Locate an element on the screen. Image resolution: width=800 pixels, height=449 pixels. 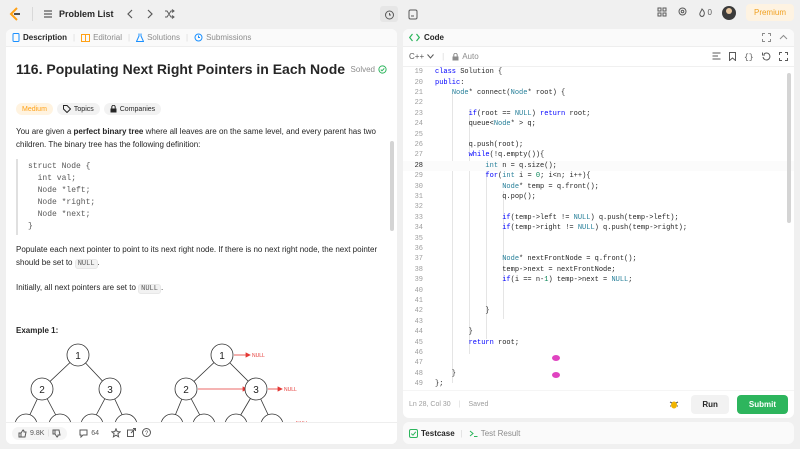
tab-testcase: Testcase is located at coordinates (432, 433).